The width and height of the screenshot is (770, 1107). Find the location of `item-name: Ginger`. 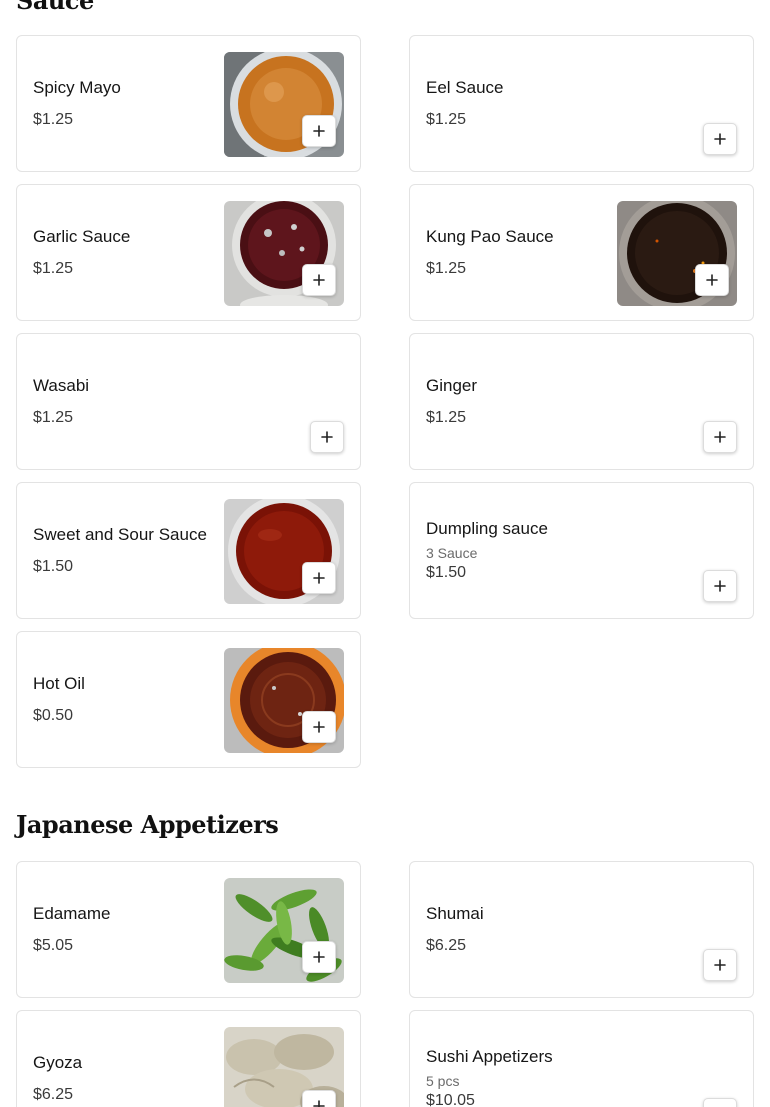

item-name: Ginger is located at coordinates (452, 385).